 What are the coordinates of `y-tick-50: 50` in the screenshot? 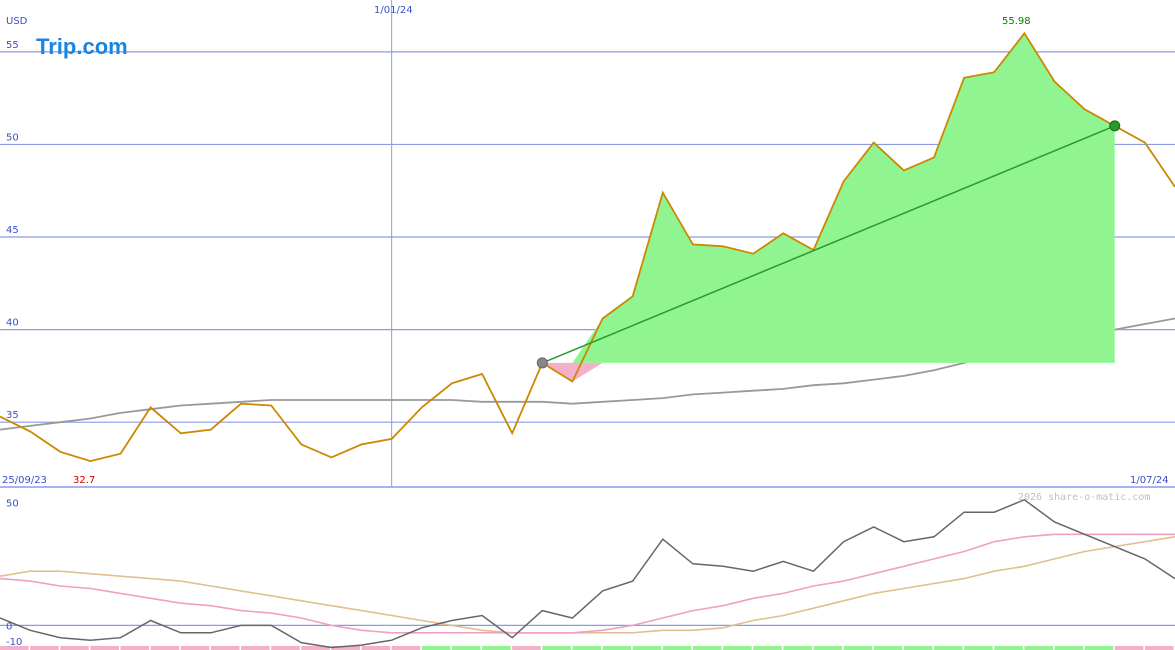 It's located at (12, 137).